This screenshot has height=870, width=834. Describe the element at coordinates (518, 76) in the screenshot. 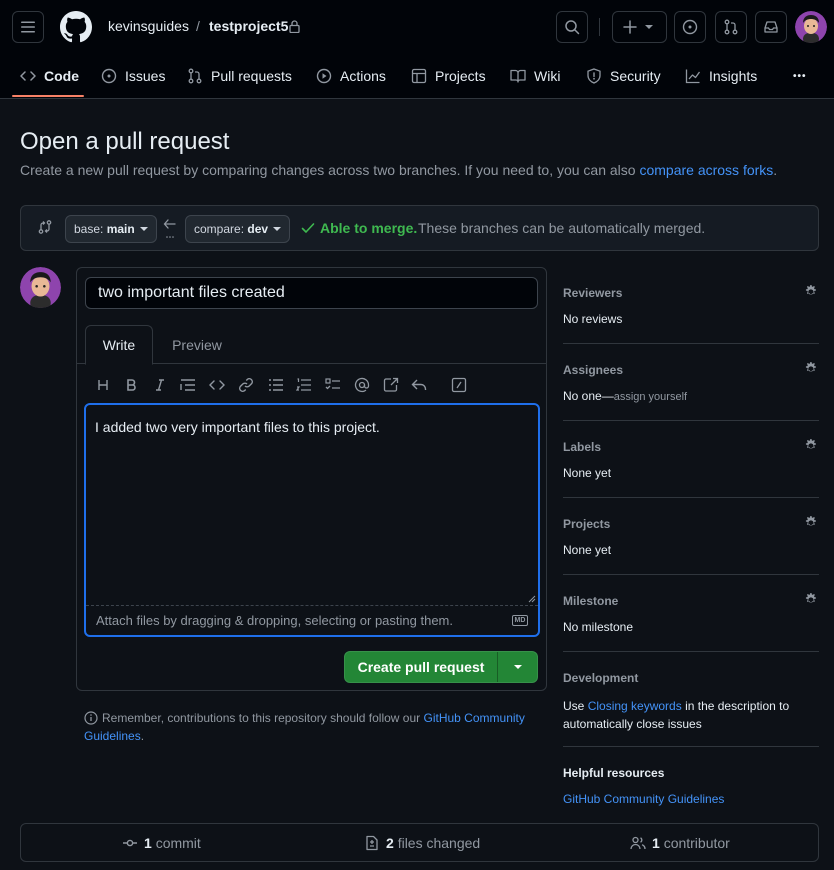

I see `book-icon` at that location.